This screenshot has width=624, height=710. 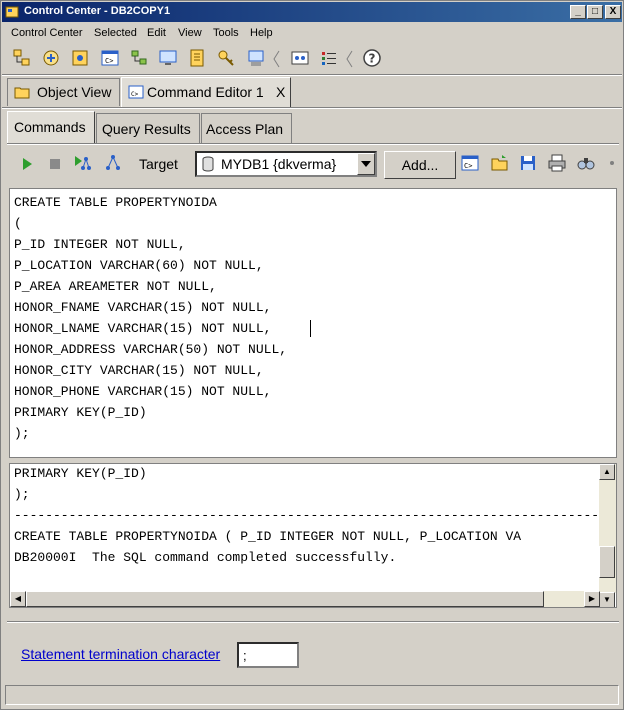 I want to click on horizontal-scrollbar: ◀ ▶, so click(x=305, y=599).